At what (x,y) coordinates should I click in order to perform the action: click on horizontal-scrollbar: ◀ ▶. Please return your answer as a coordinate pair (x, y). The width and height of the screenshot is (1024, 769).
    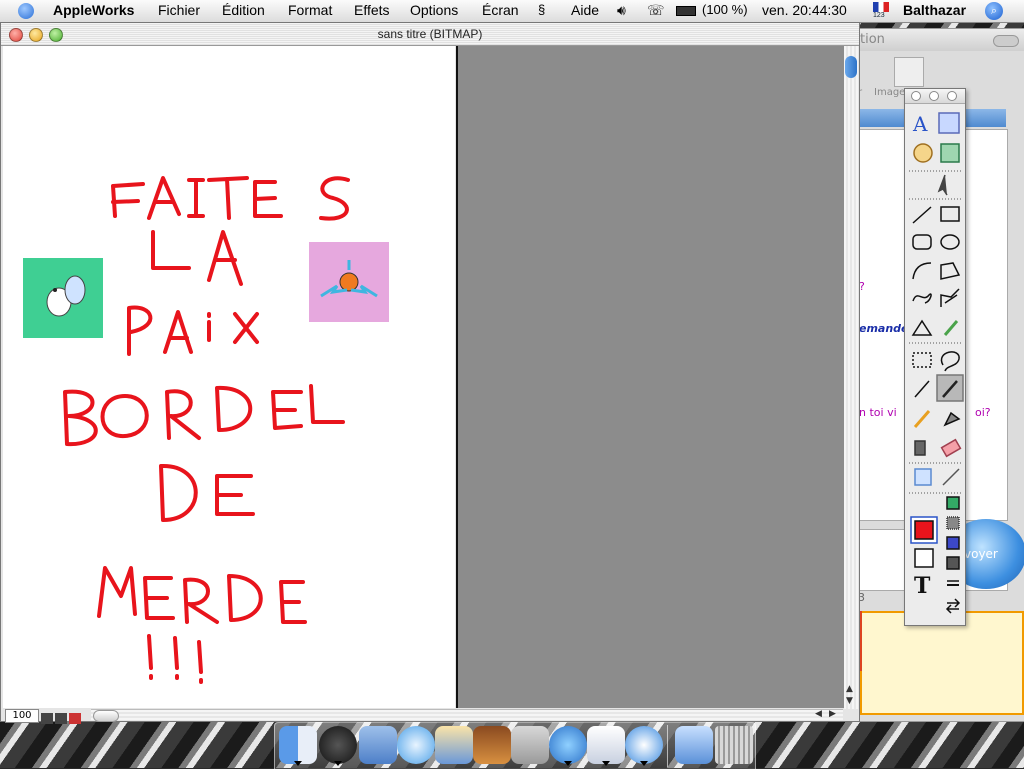
    Looking at the image, I should click on (467, 715).